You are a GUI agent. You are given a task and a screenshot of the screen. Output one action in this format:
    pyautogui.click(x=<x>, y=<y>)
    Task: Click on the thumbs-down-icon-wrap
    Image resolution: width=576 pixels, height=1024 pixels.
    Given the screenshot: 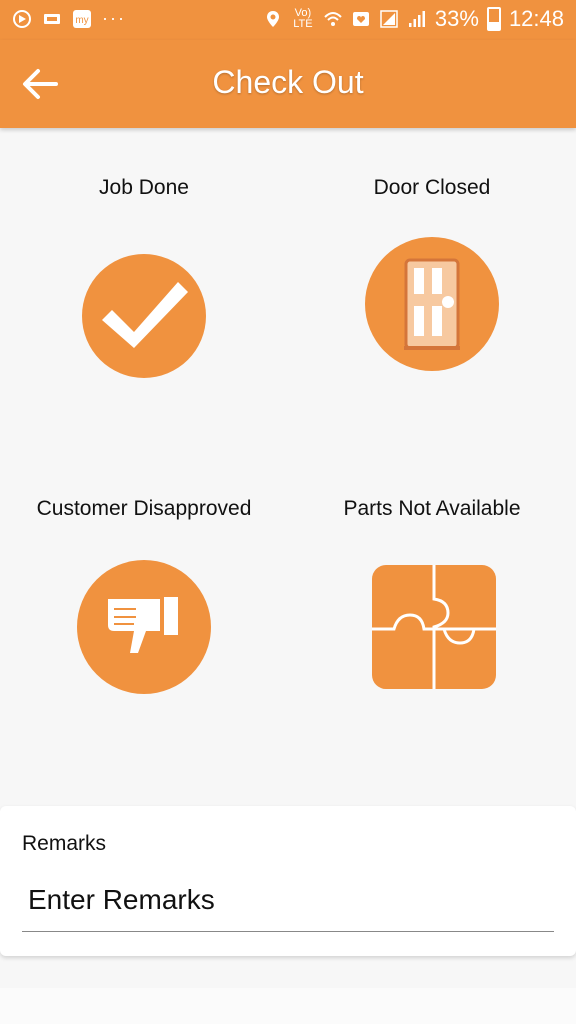 What is the action you would take?
    pyautogui.click(x=144, y=627)
    